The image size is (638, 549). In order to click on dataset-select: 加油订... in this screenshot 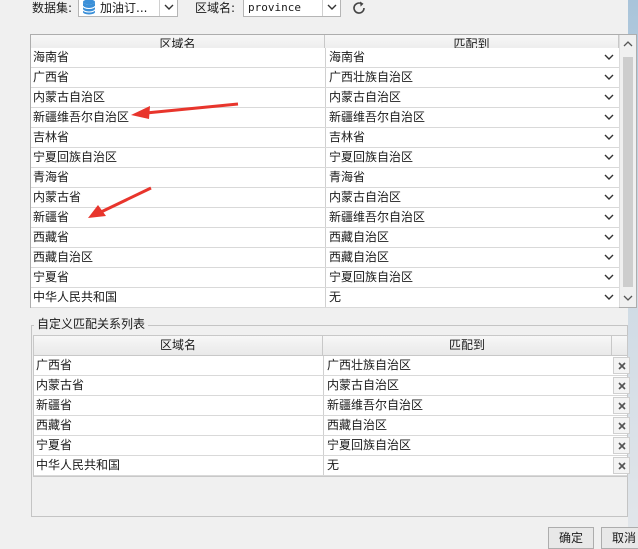, I will do `click(128, 8)`.